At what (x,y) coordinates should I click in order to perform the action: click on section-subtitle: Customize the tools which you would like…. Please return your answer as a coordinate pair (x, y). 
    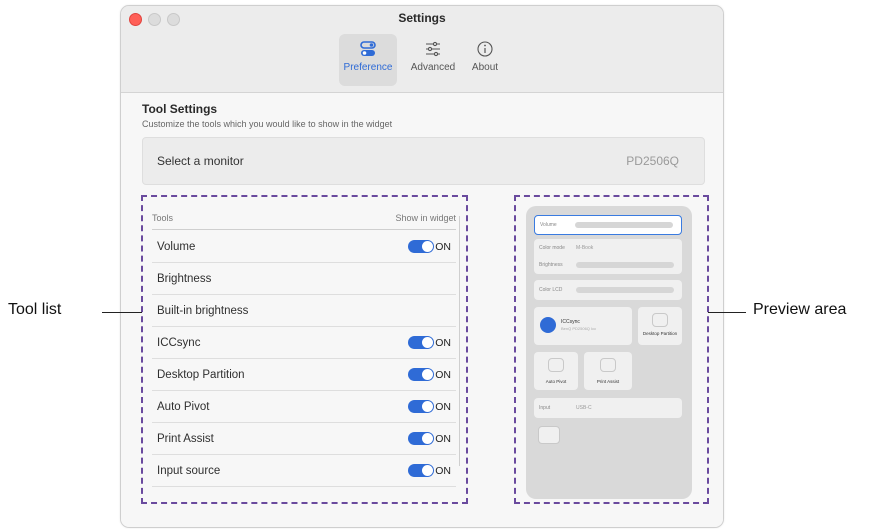
    Looking at the image, I should click on (267, 124).